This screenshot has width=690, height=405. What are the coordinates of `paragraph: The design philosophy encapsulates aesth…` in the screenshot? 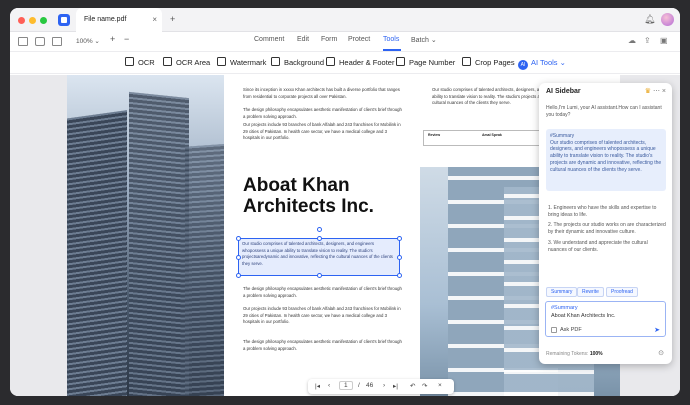 It's located at (322, 345).